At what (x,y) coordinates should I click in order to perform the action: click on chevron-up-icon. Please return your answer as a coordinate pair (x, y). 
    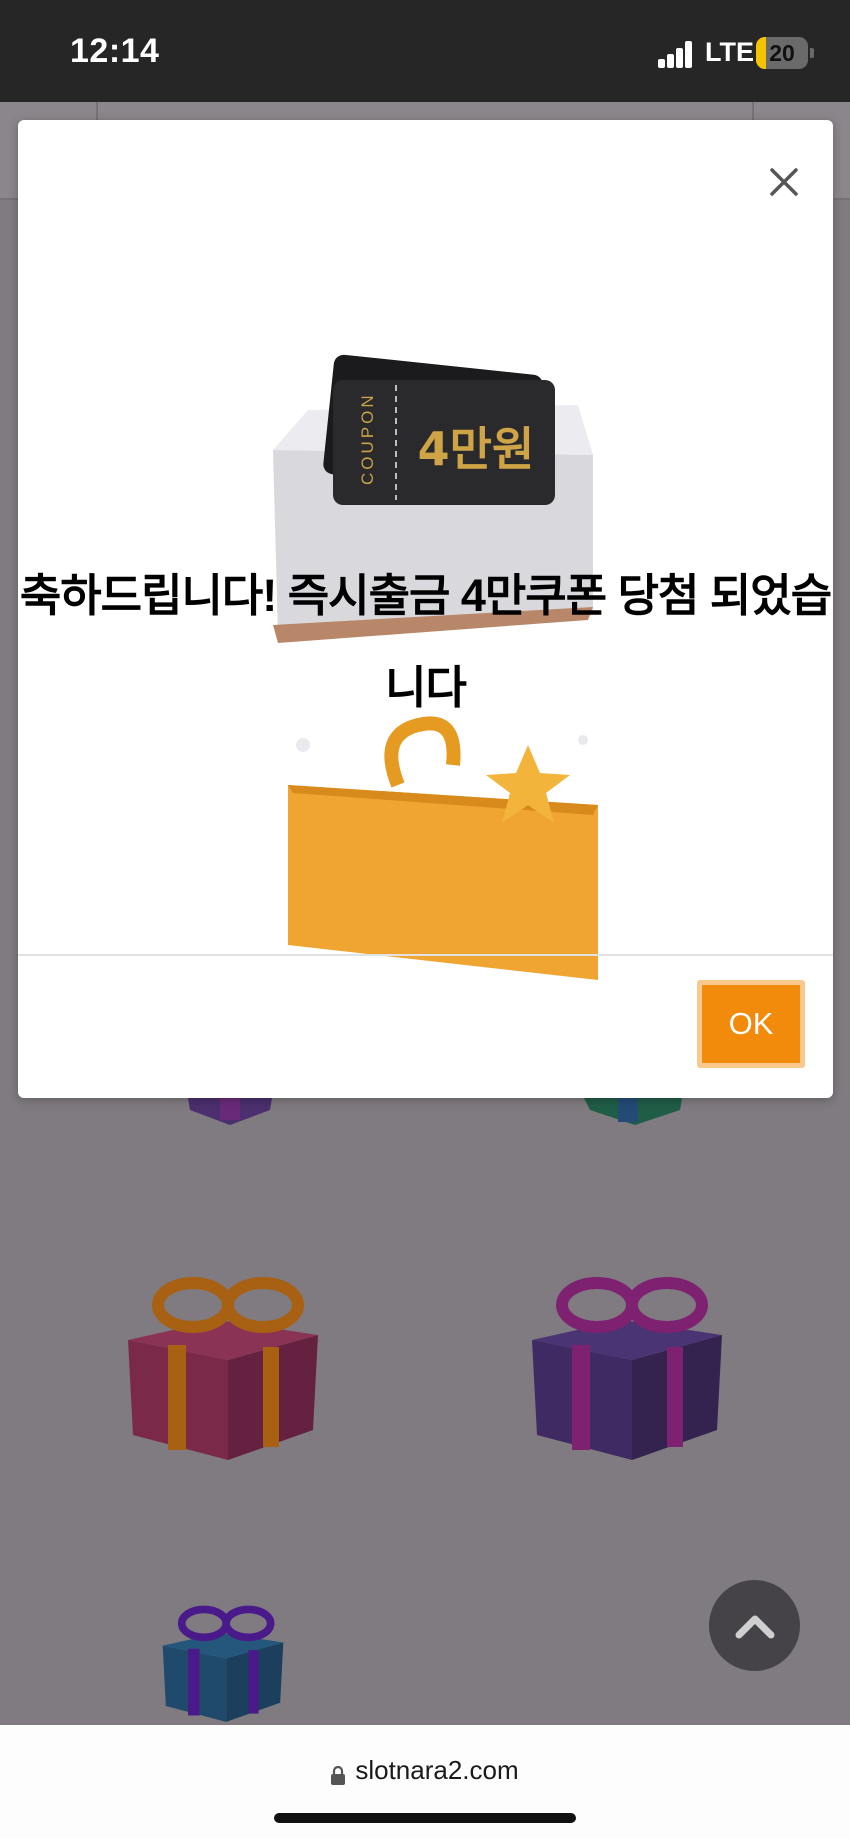
    Looking at the image, I should click on (754, 1626).